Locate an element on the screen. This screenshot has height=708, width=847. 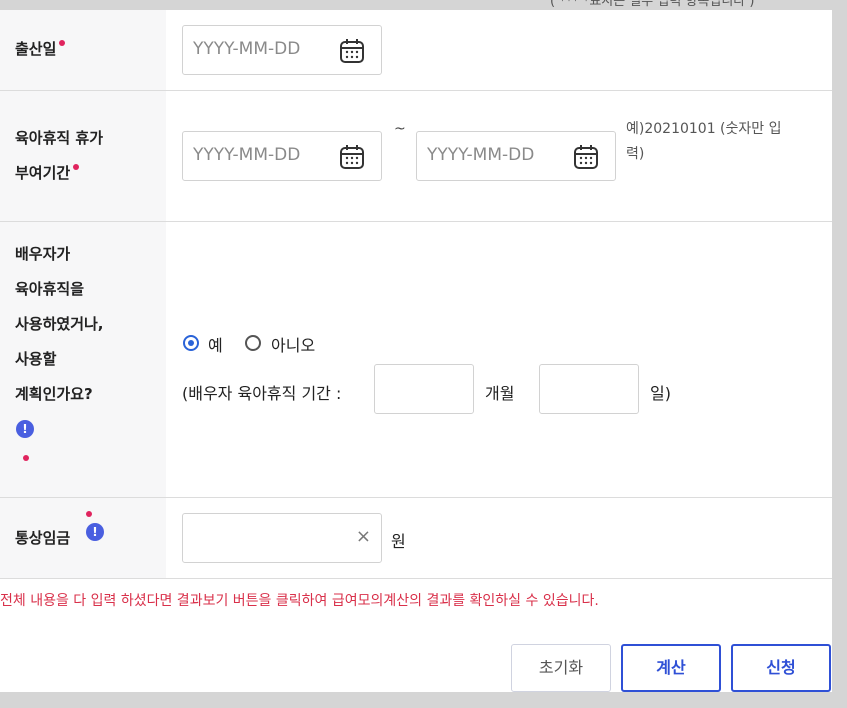
spouse-period-prefix: (배우자 육아휴직 기간 : is located at coordinates (262, 393).